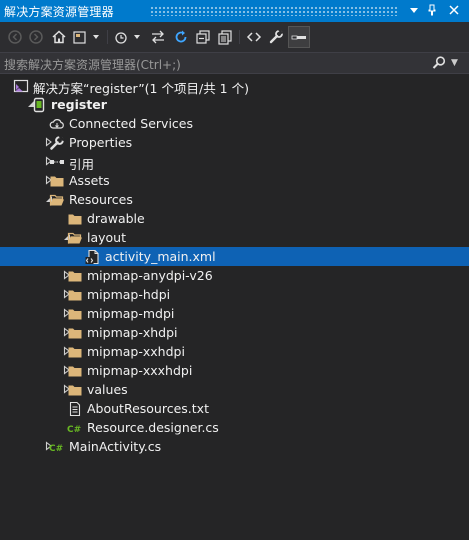 The width and height of the screenshot is (469, 540). I want to click on tree-item: drawable, so click(234, 218).